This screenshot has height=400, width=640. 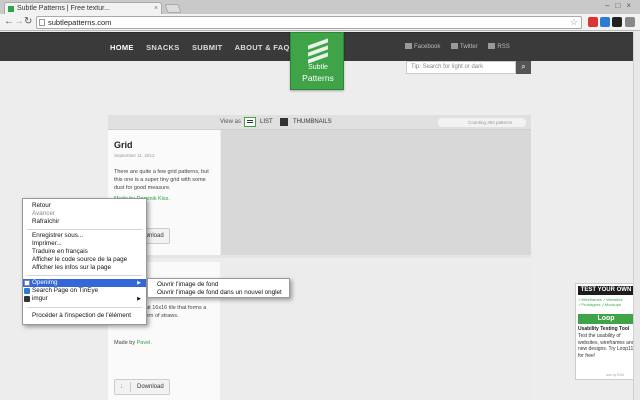 What do you see at coordinates (230, 122) in the screenshot?
I see `view-as-label: View as` at bounding box center [230, 122].